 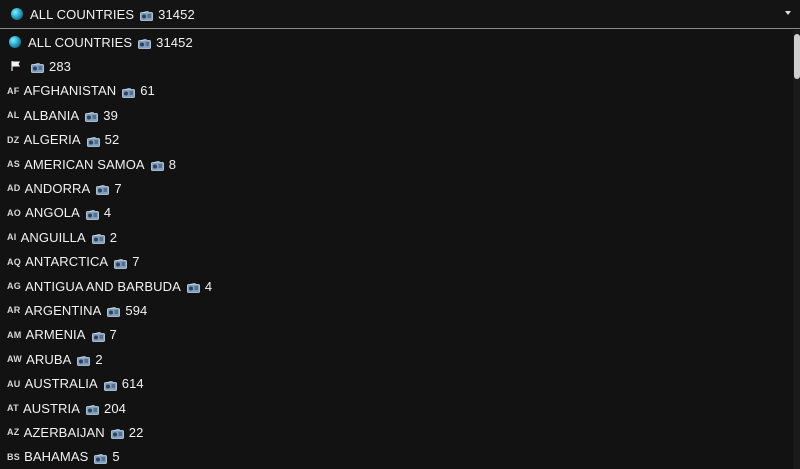 What do you see at coordinates (14, 188) in the screenshot?
I see `country-code: AD` at bounding box center [14, 188].